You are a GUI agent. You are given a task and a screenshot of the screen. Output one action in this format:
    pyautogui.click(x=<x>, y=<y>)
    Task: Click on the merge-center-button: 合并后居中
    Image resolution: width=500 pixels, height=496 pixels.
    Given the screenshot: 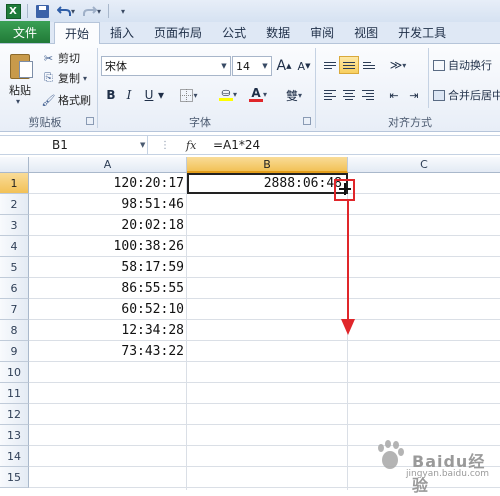 What is the action you would take?
    pyautogui.click(x=466, y=95)
    